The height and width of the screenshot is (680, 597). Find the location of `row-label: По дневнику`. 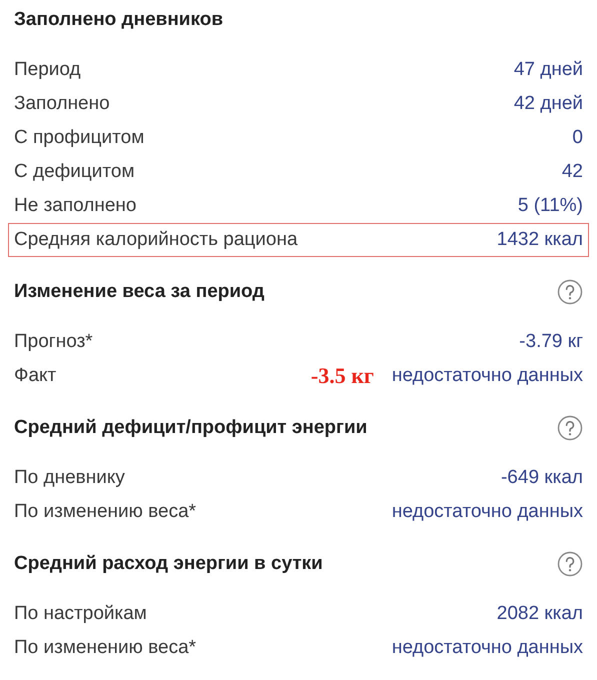

row-label: По дневнику is located at coordinates (69, 478).